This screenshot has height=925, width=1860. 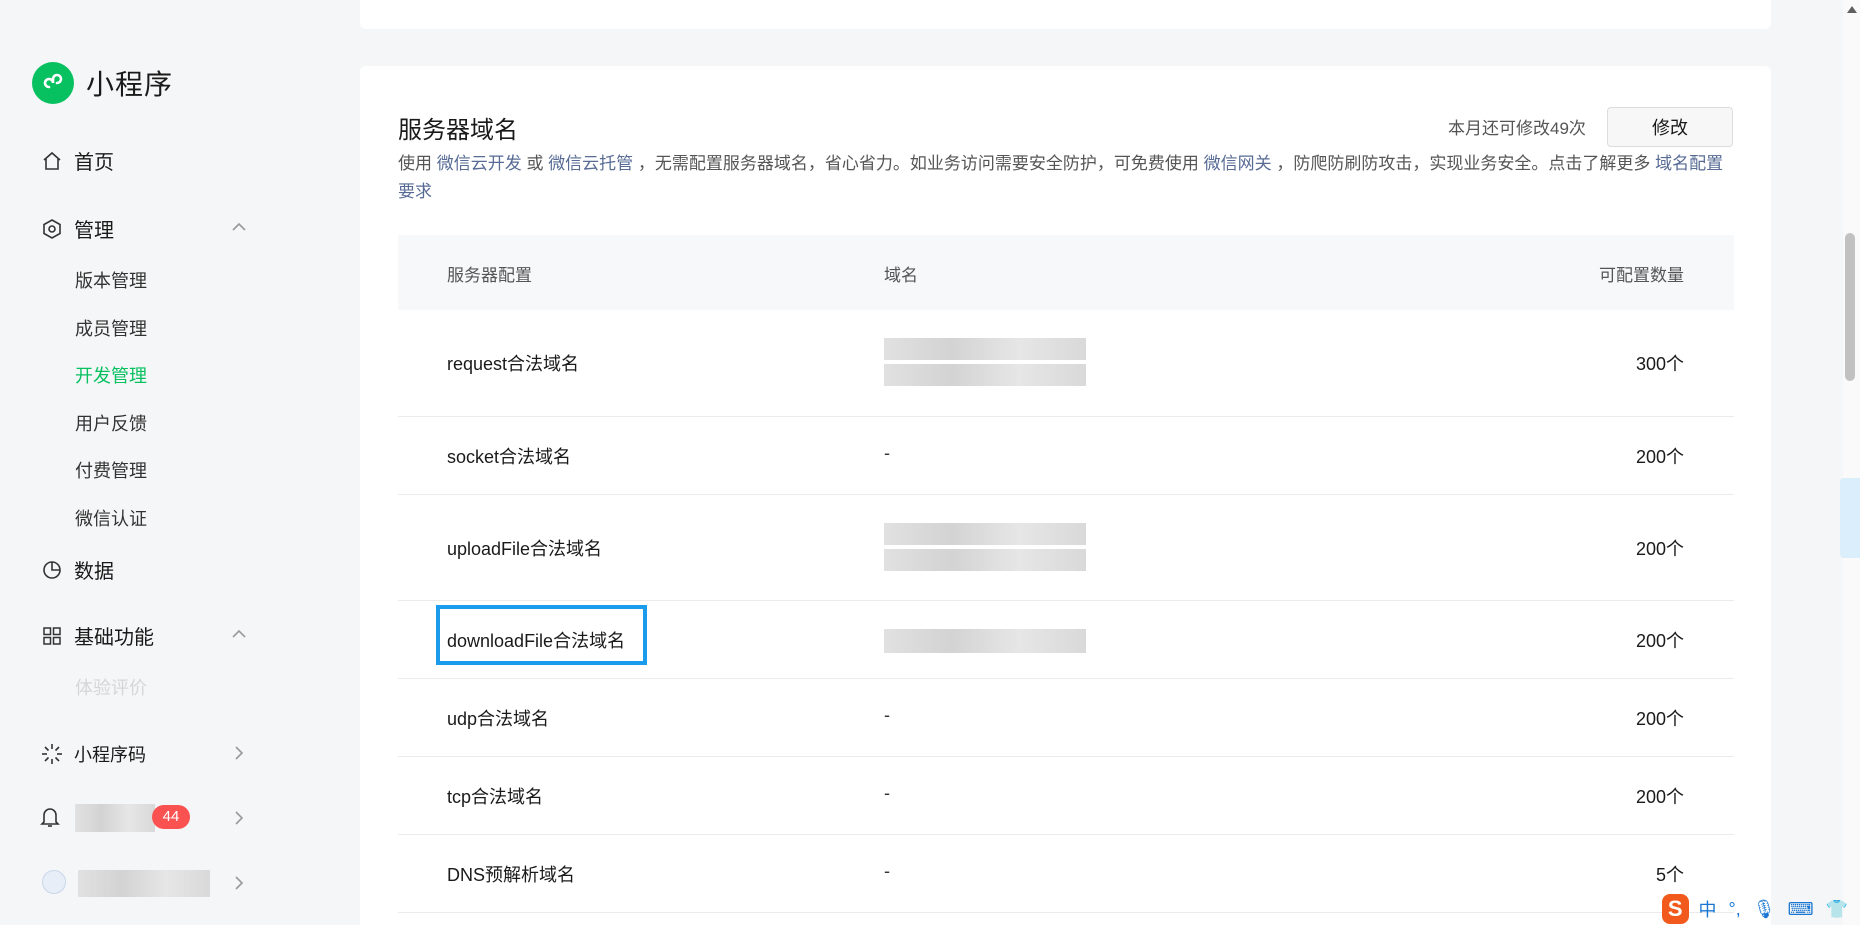 What do you see at coordinates (1517, 128) in the screenshot?
I see `remaining-edits-text: 本月还可修改49次` at bounding box center [1517, 128].